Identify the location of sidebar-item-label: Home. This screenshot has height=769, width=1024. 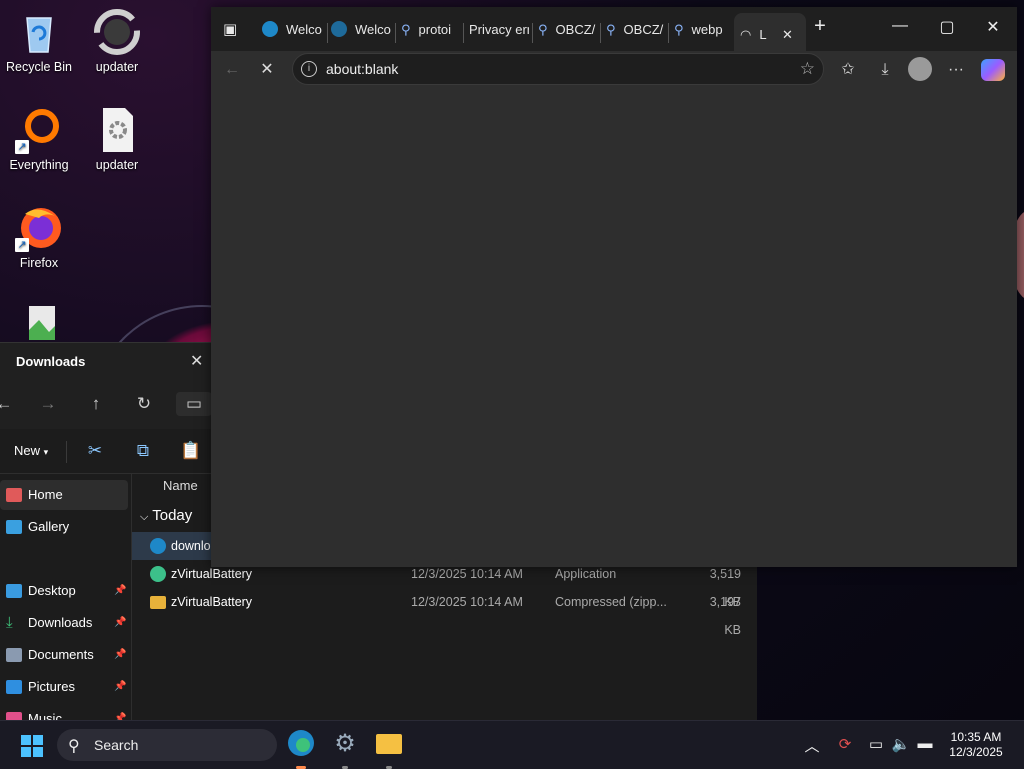
(45, 494).